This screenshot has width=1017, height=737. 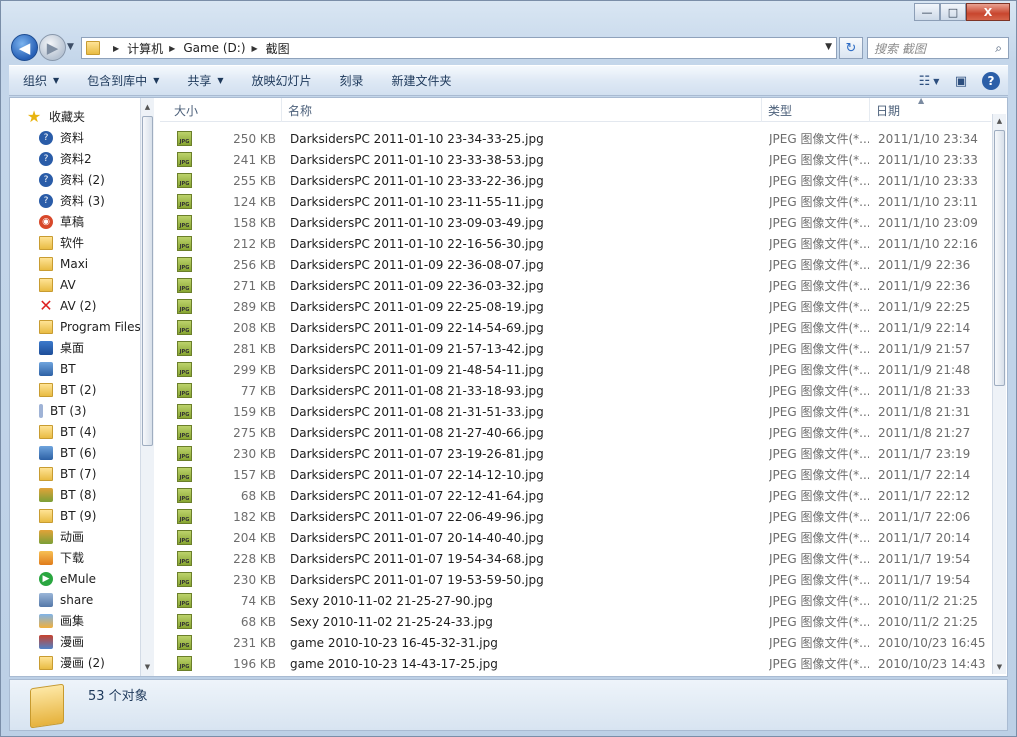 What do you see at coordinates (61, 242) in the screenshot?
I see `sidebar-item: 软件` at bounding box center [61, 242].